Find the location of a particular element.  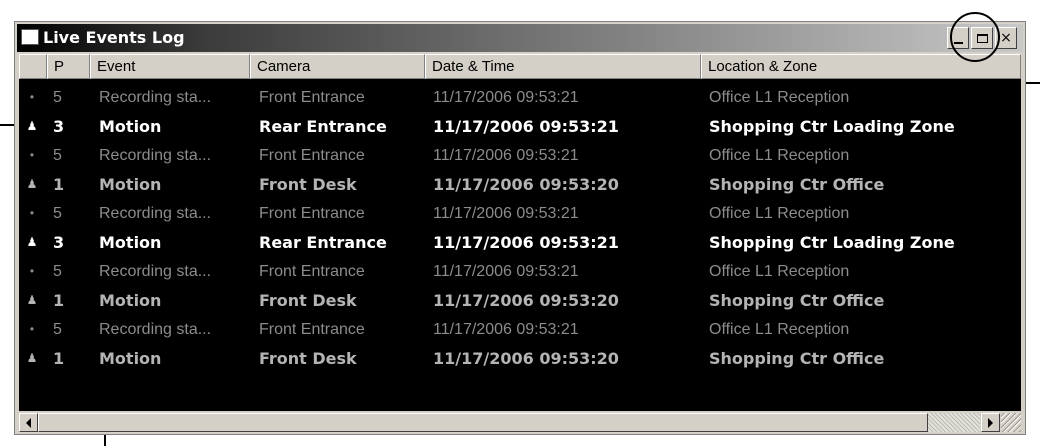

column-header-camera: Camera is located at coordinates (337, 66).